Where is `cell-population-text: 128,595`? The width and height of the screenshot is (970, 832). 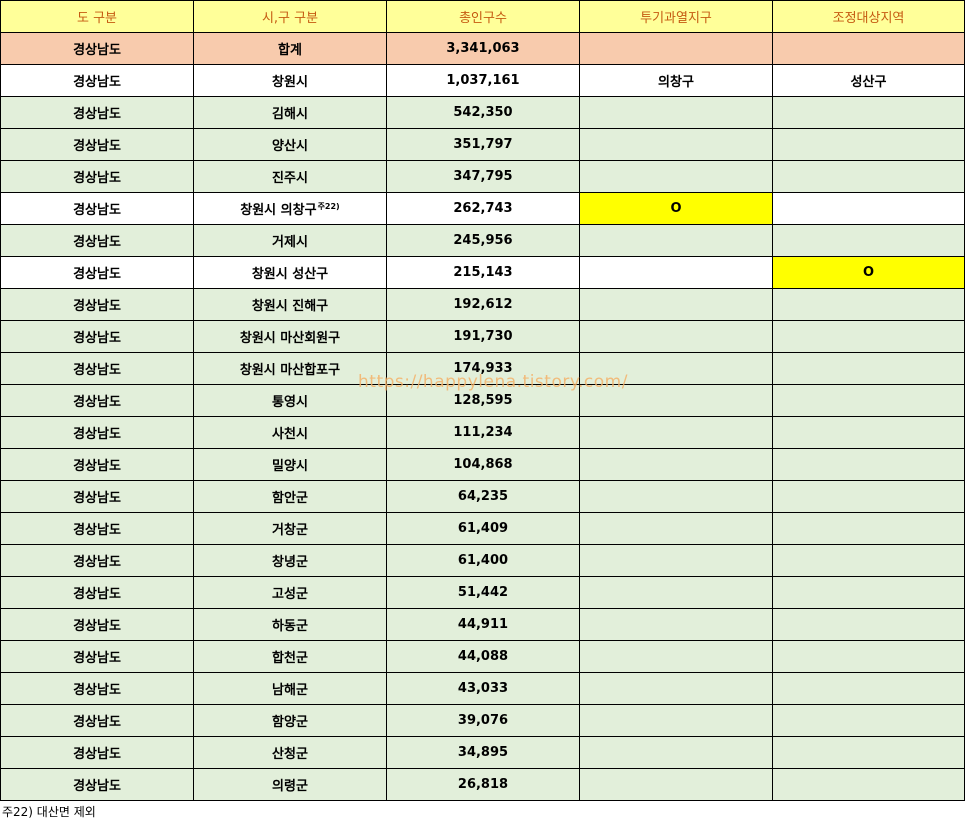
cell-population-text: 128,595 is located at coordinates (483, 400).